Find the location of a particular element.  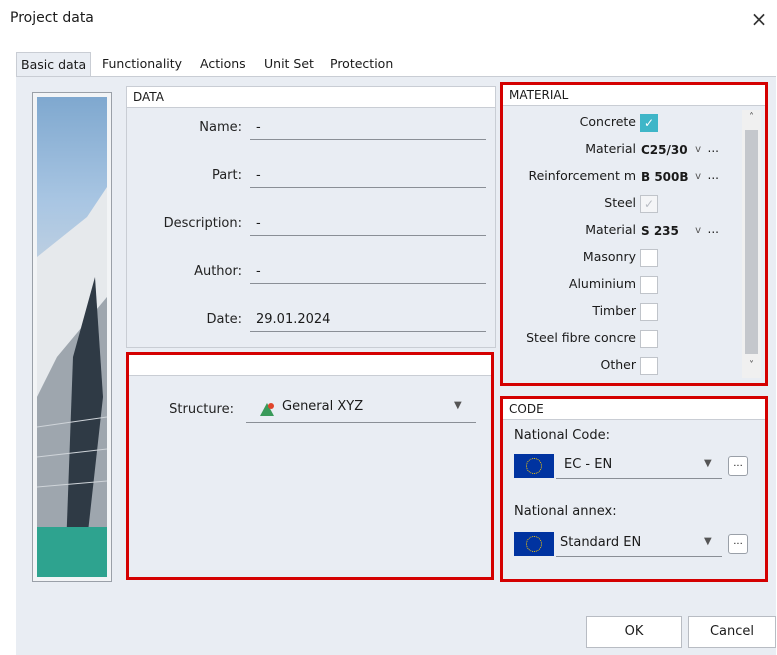

structure-value: General XYZ is located at coordinates (323, 406).